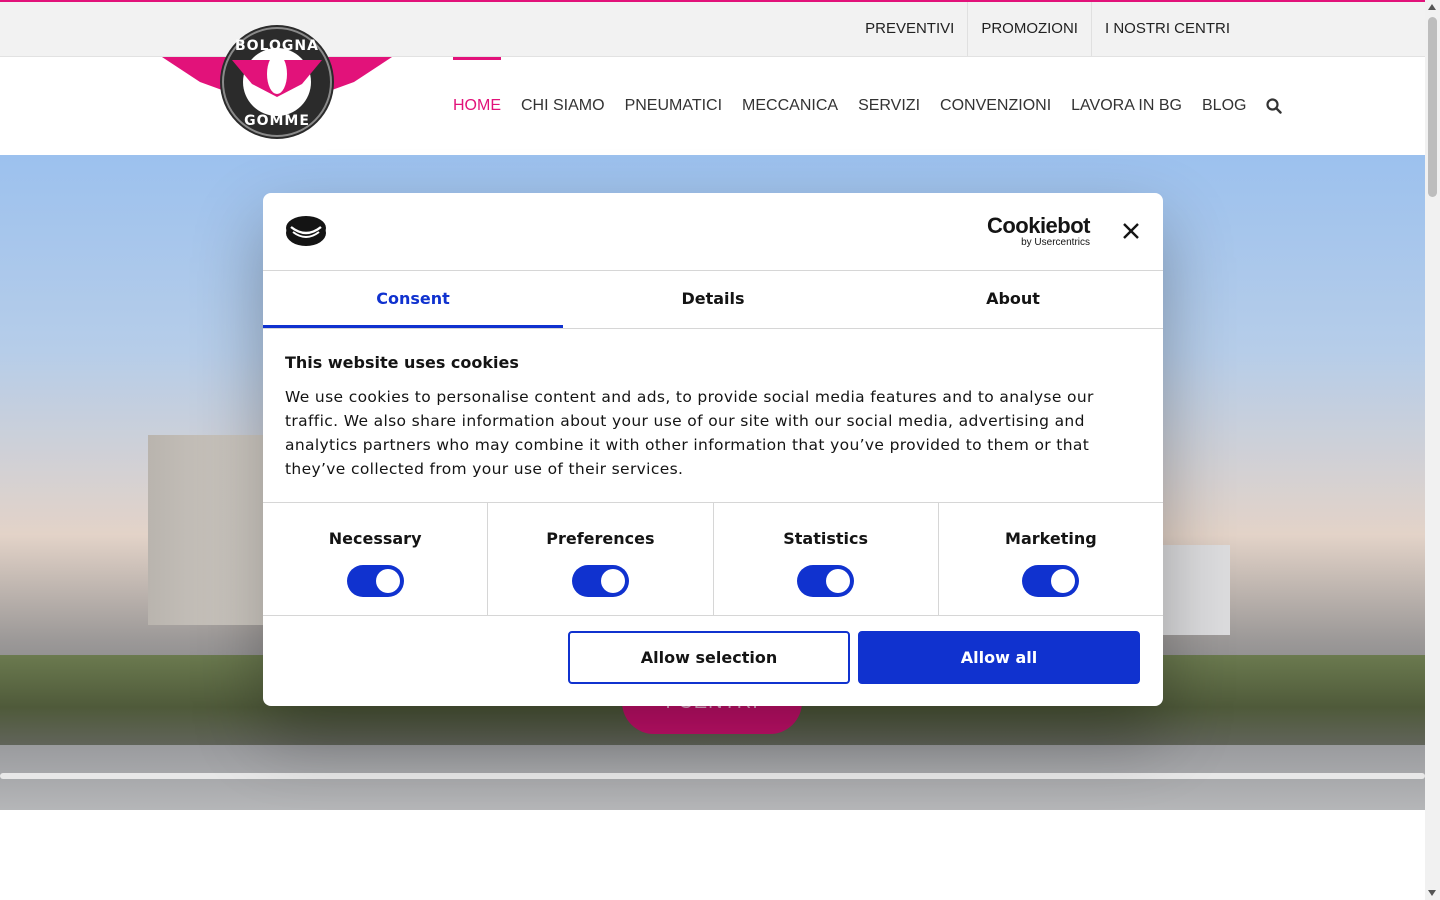 Image resolution: width=1440 pixels, height=900 pixels. I want to click on statistics-toggle, so click(826, 581).